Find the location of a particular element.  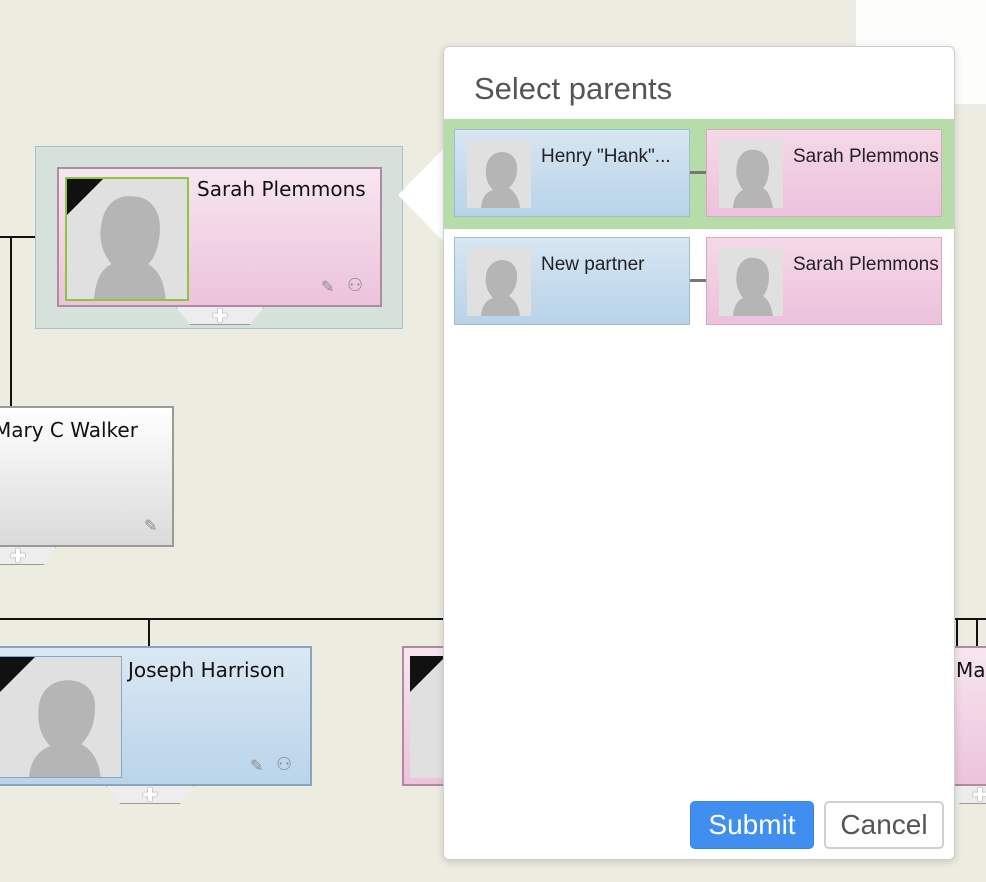

popup-title: Select parents is located at coordinates (573, 88).